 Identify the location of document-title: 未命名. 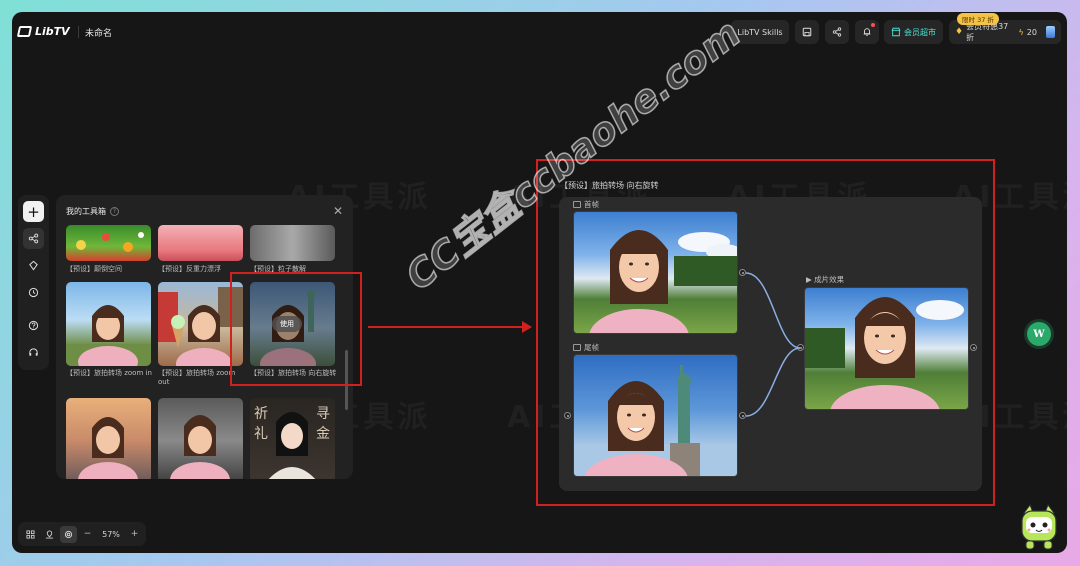
(98, 32).